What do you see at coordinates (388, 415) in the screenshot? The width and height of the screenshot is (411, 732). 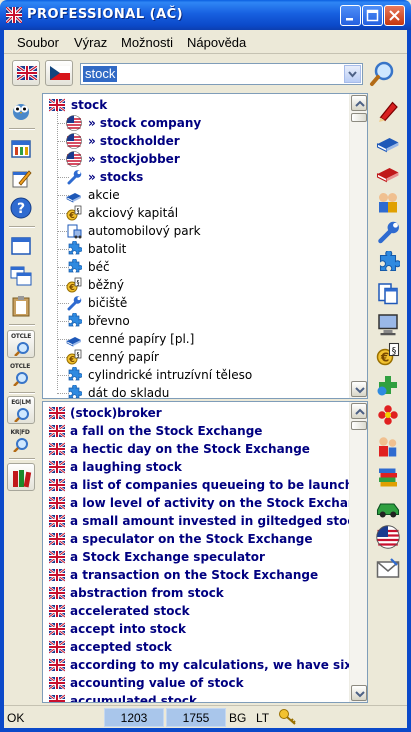 I see `flower-category-button` at bounding box center [388, 415].